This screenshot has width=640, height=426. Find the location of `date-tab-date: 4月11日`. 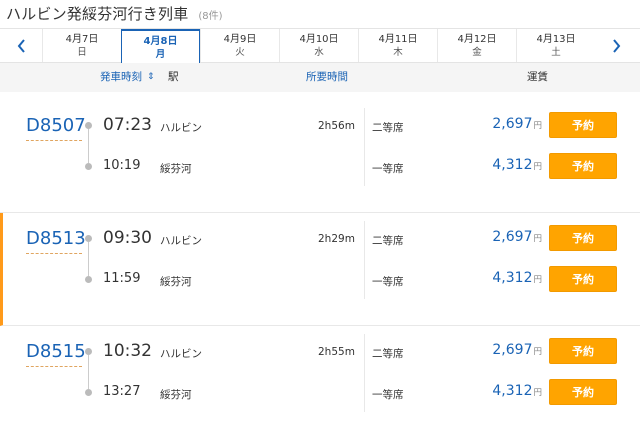

date-tab-date: 4月11日 is located at coordinates (398, 39).